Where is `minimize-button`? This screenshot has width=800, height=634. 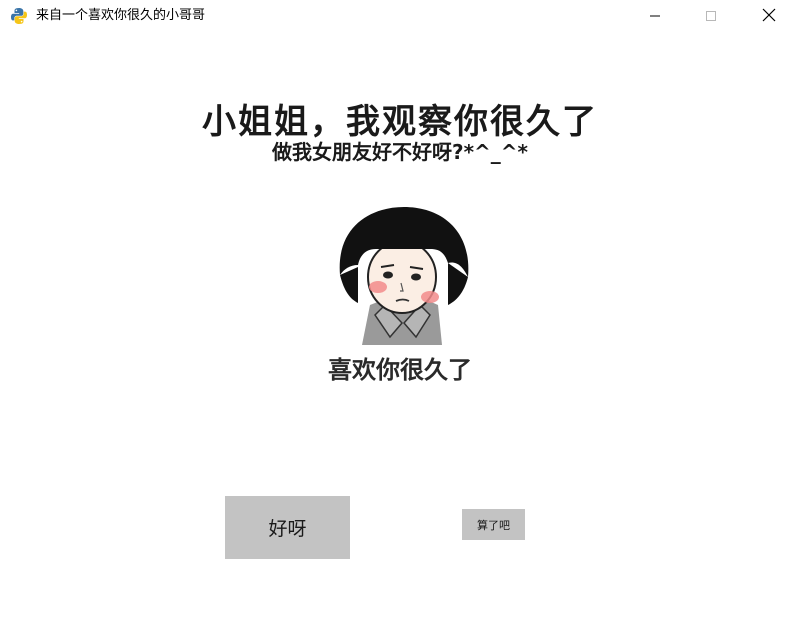 minimize-button is located at coordinates (655, 16).